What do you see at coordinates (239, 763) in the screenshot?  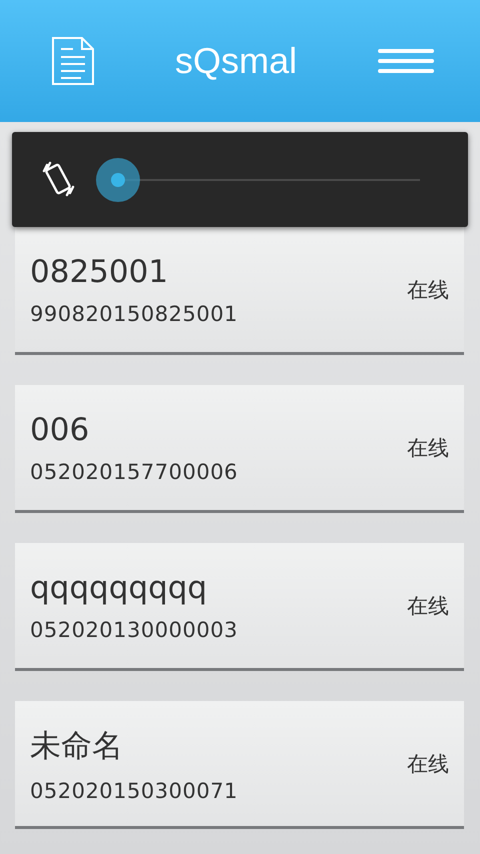 I see `device-card: 未命名 052020150300071 在线` at bounding box center [239, 763].